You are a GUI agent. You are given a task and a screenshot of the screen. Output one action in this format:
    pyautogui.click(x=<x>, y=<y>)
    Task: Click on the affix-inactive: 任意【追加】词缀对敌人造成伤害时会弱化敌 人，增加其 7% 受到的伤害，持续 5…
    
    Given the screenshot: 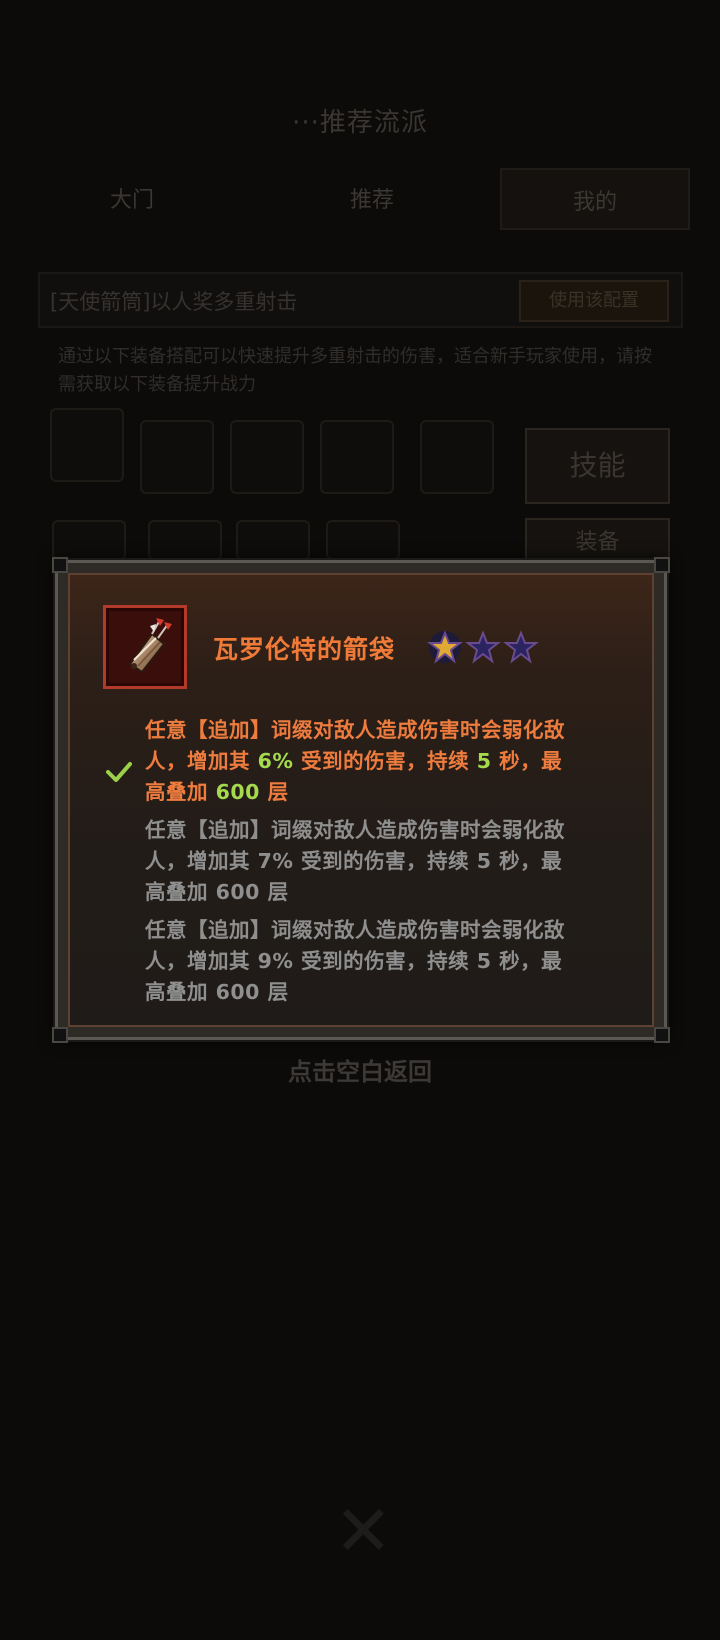 What is the action you would take?
    pyautogui.click(x=385, y=861)
    